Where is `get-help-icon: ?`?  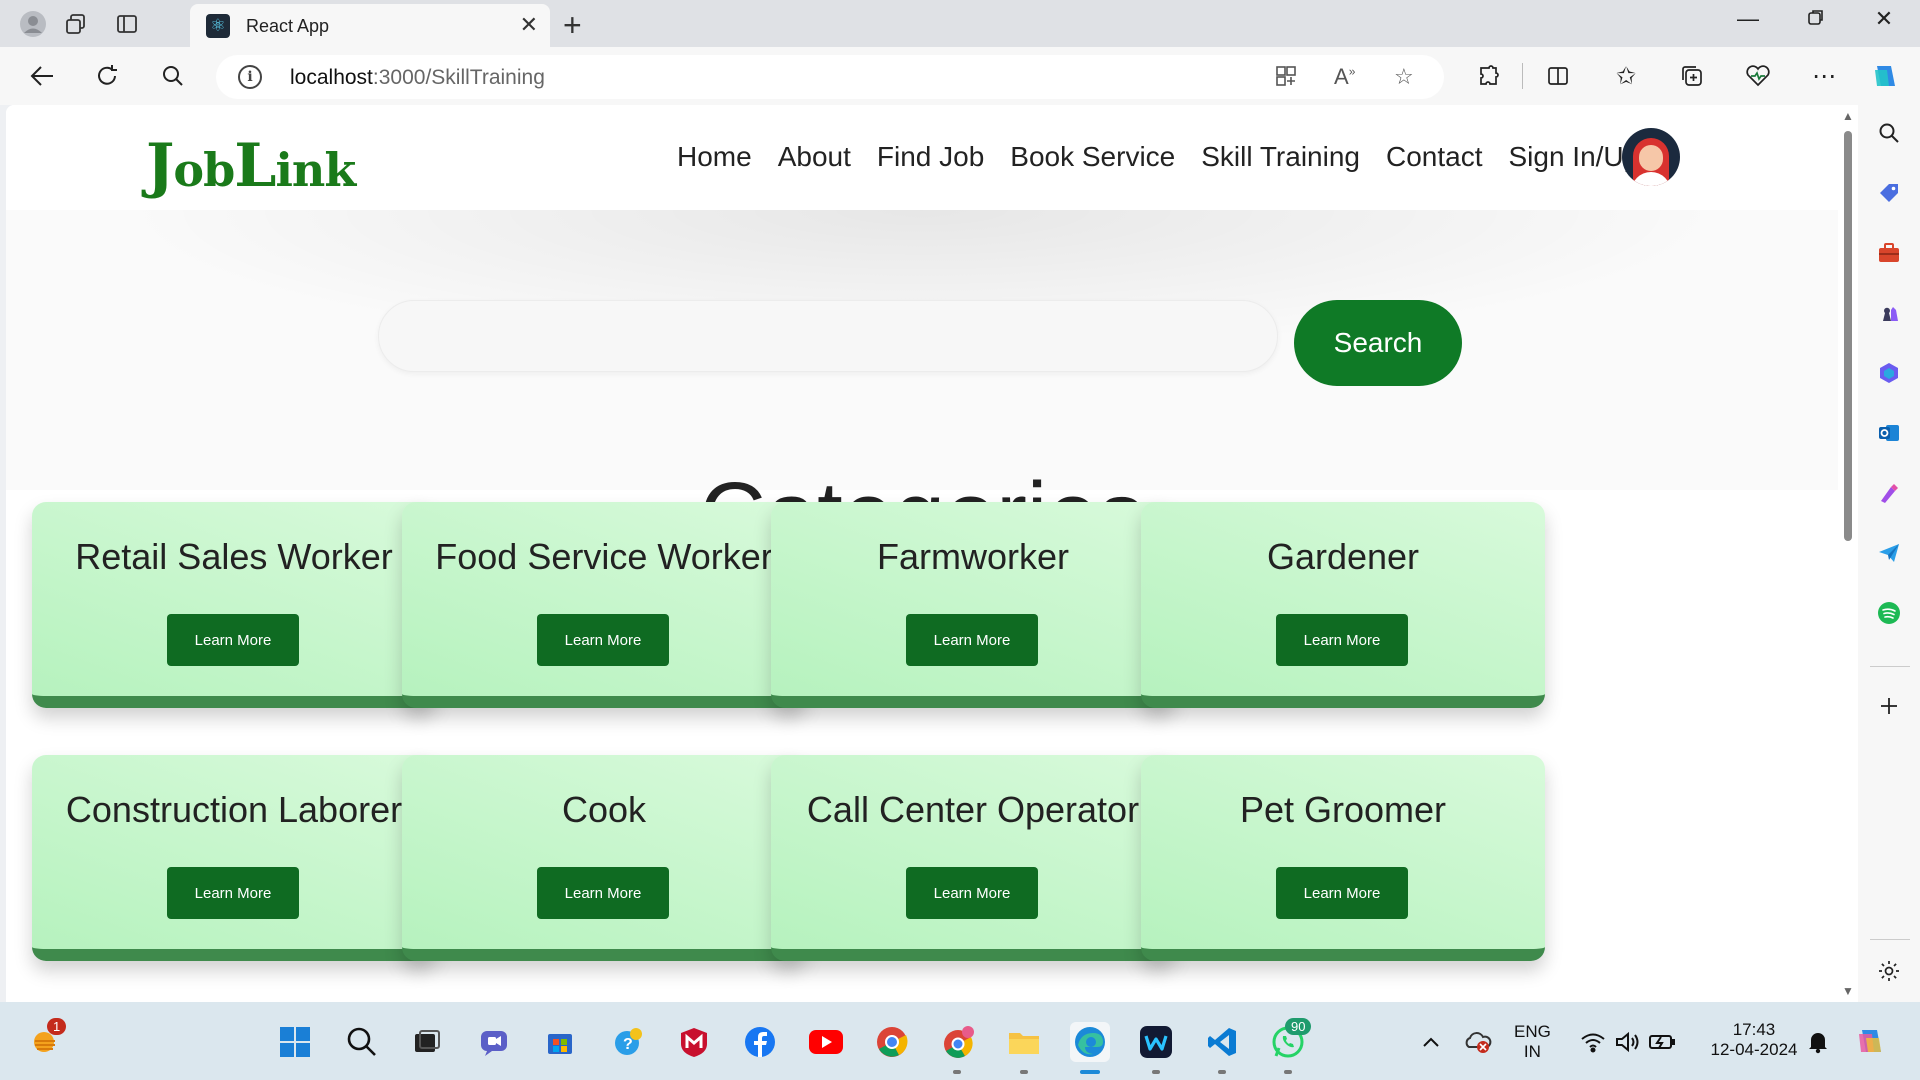
get-help-icon: ? is located at coordinates (628, 1042).